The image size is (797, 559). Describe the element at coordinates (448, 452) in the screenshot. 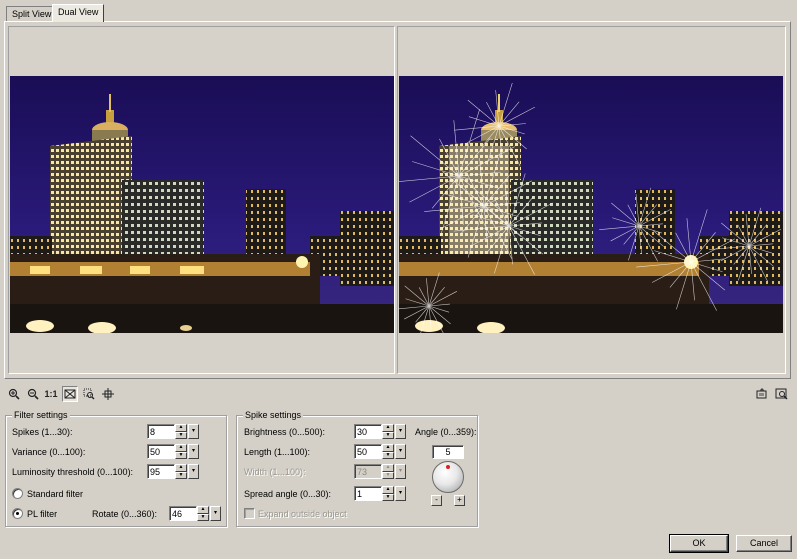

I see `angle-input: 5` at that location.